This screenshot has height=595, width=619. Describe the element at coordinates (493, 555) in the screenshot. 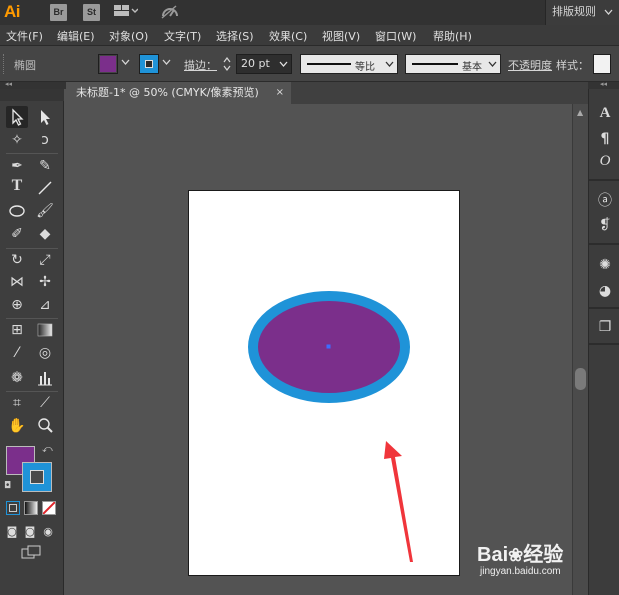

I see `watermark-logo-text: Bai` at that location.